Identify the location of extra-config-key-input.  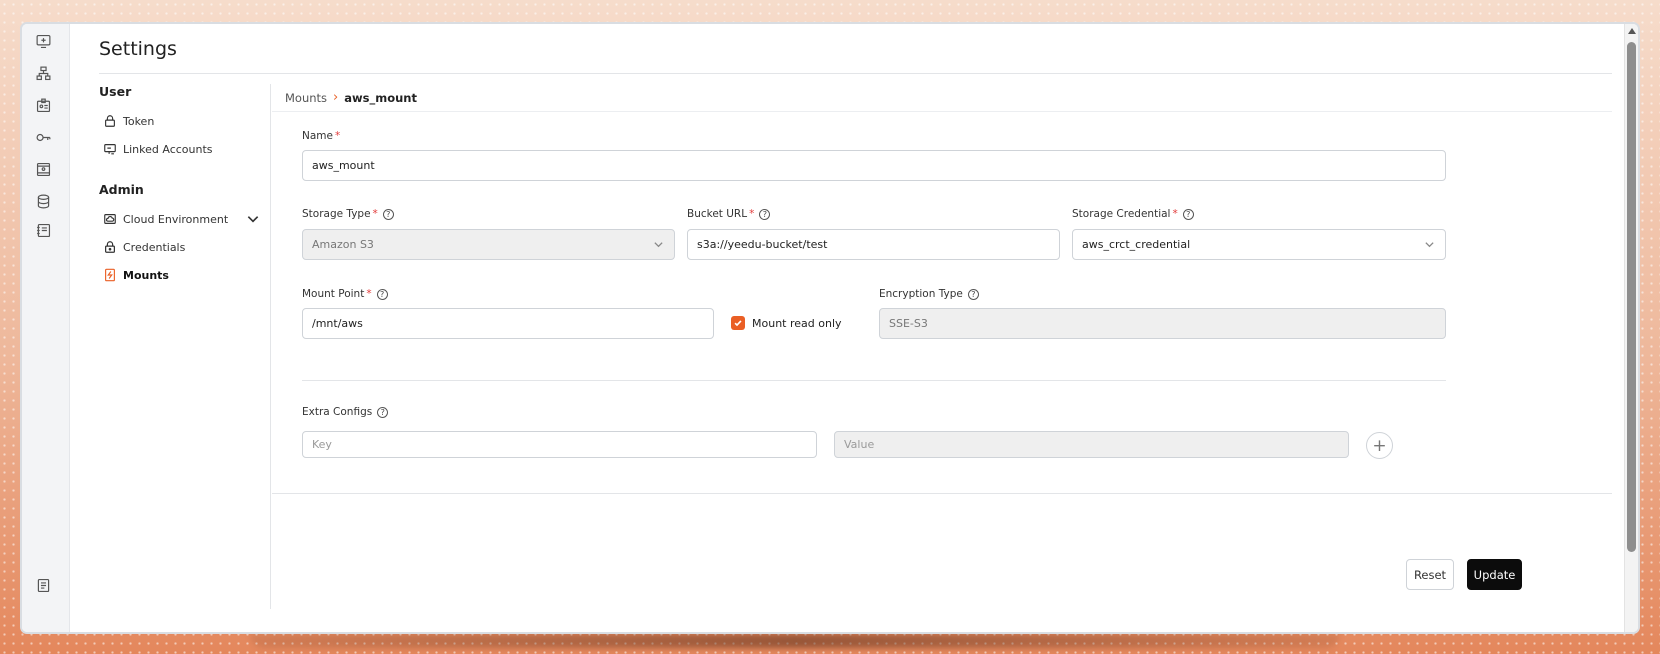
(559, 444).